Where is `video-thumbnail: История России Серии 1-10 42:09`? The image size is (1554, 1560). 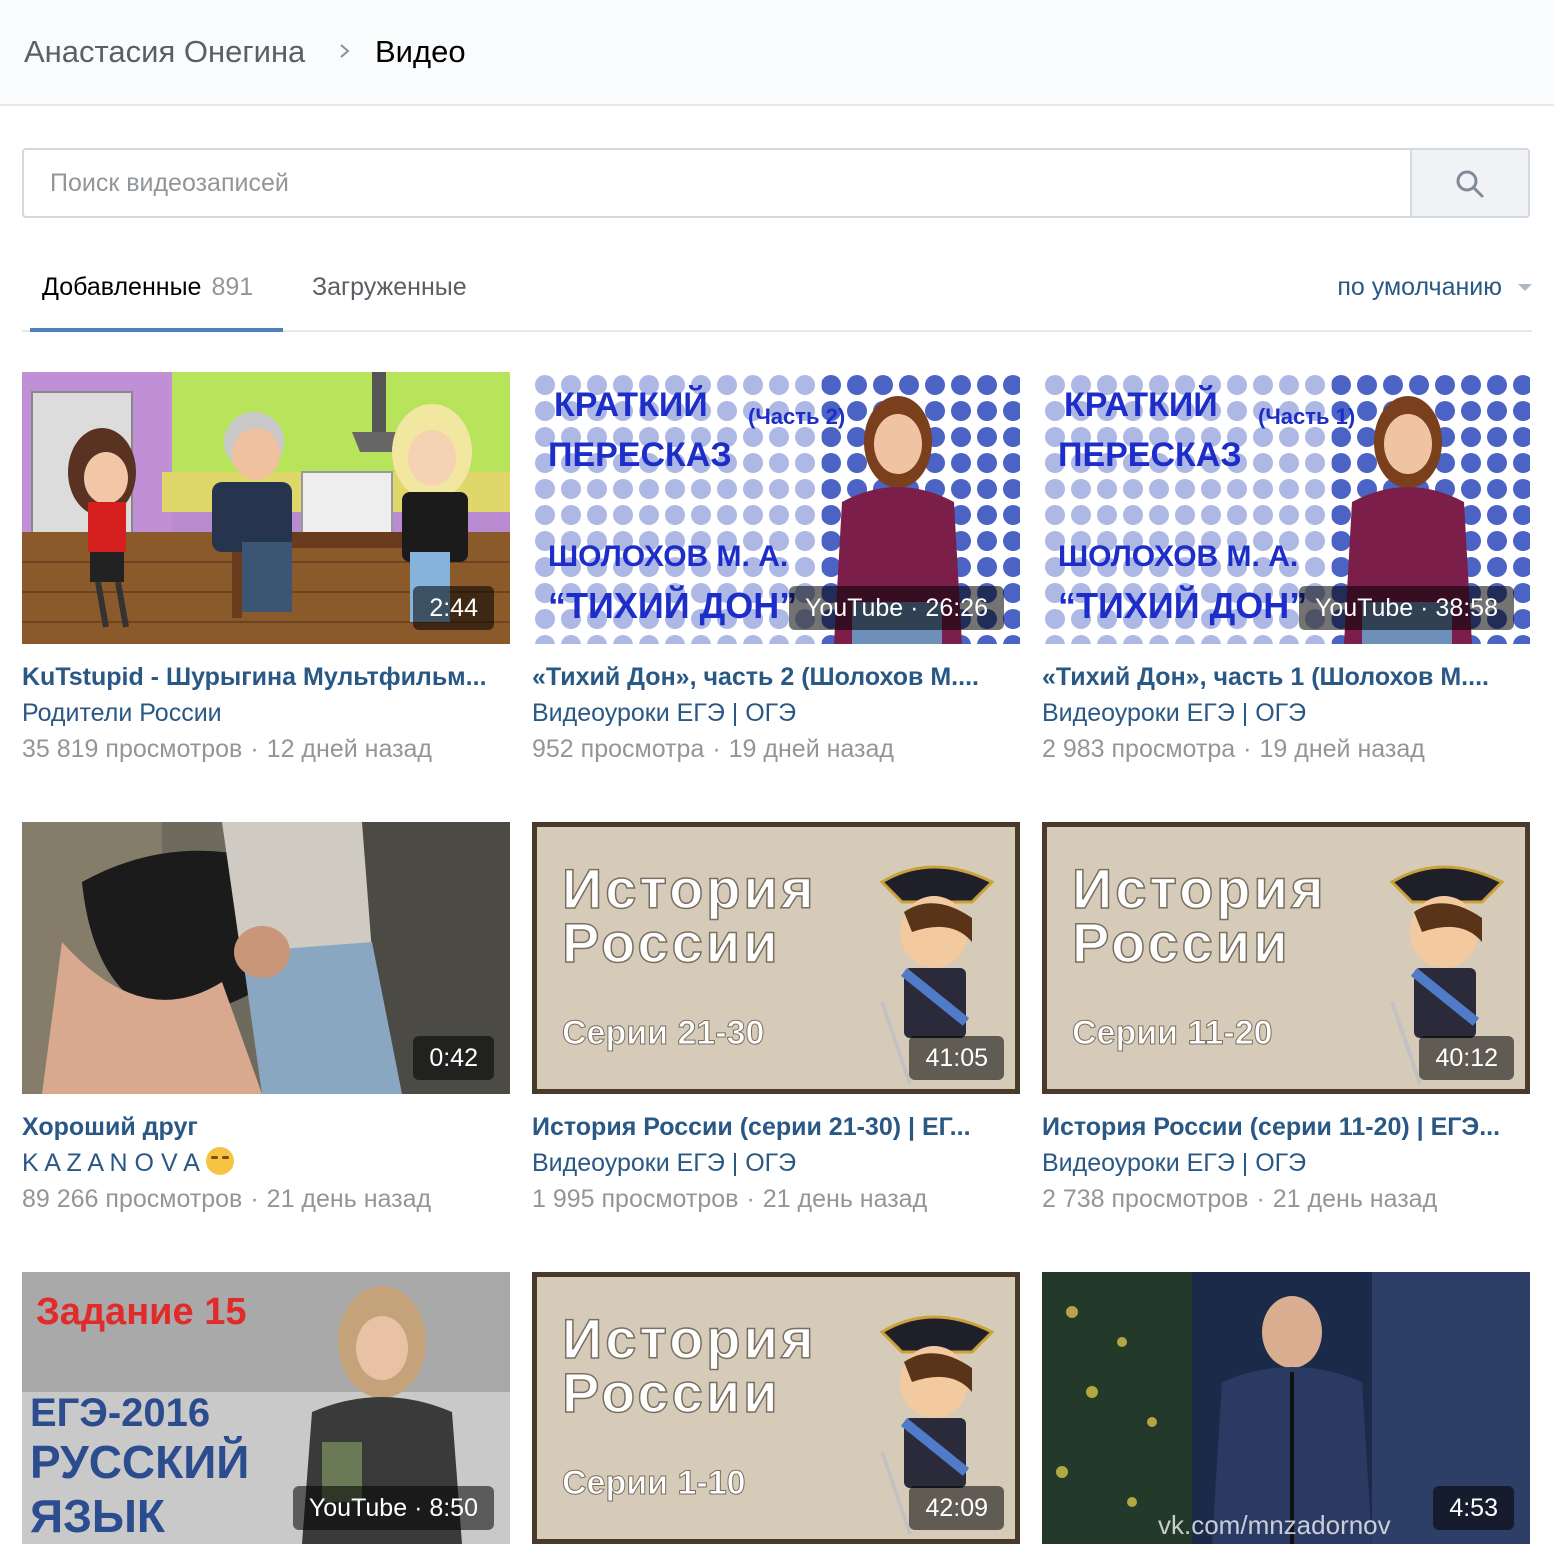 video-thumbnail: История России Серии 1-10 42:09 is located at coordinates (776, 1408).